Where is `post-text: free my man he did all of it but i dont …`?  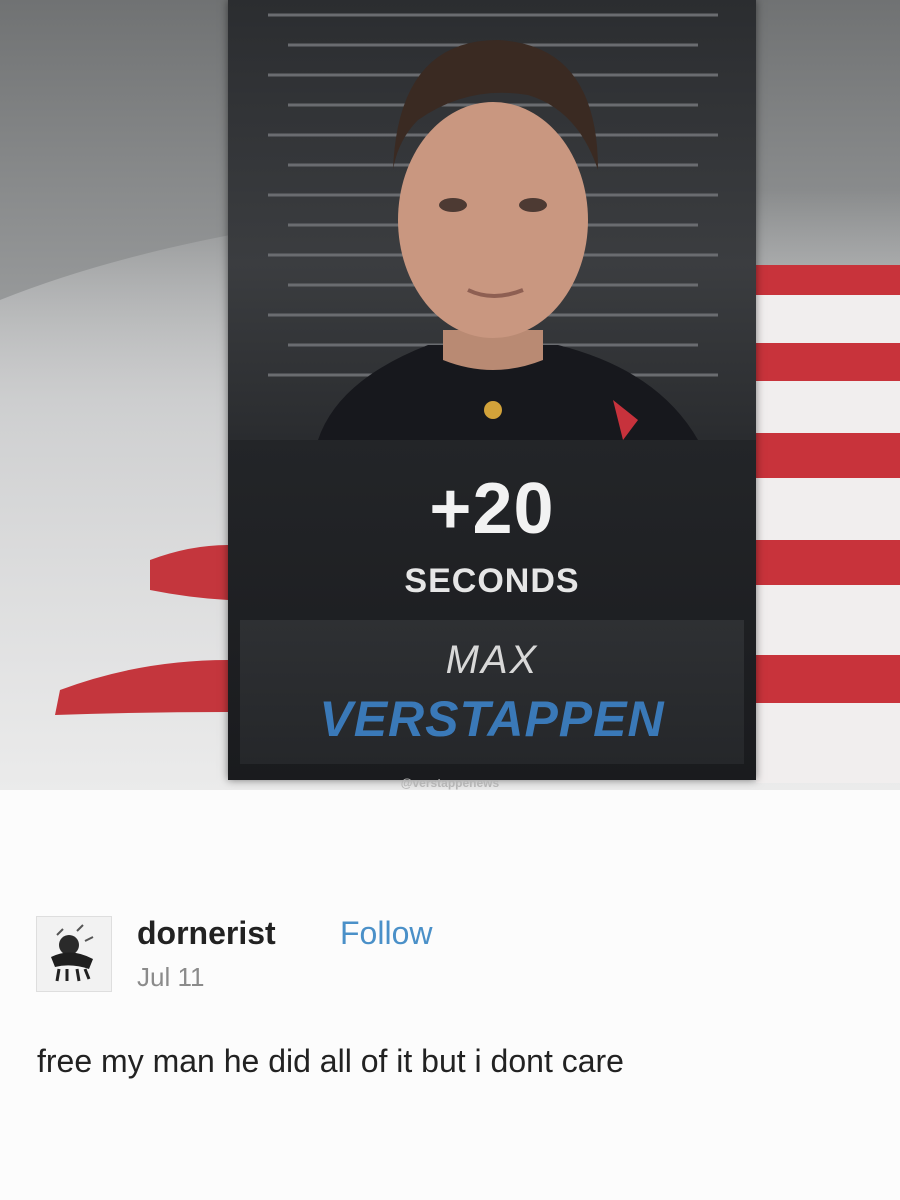 post-text: free my man he did all of it but i dont … is located at coordinates (330, 1061).